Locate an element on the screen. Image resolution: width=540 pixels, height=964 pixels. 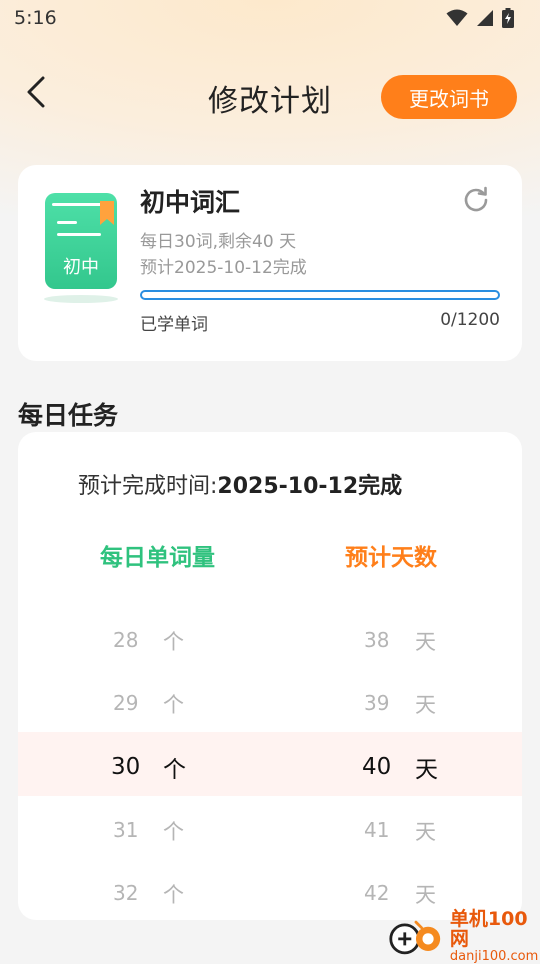
watermark: 单机100网 danji100.com is located at coordinates (464, 936).